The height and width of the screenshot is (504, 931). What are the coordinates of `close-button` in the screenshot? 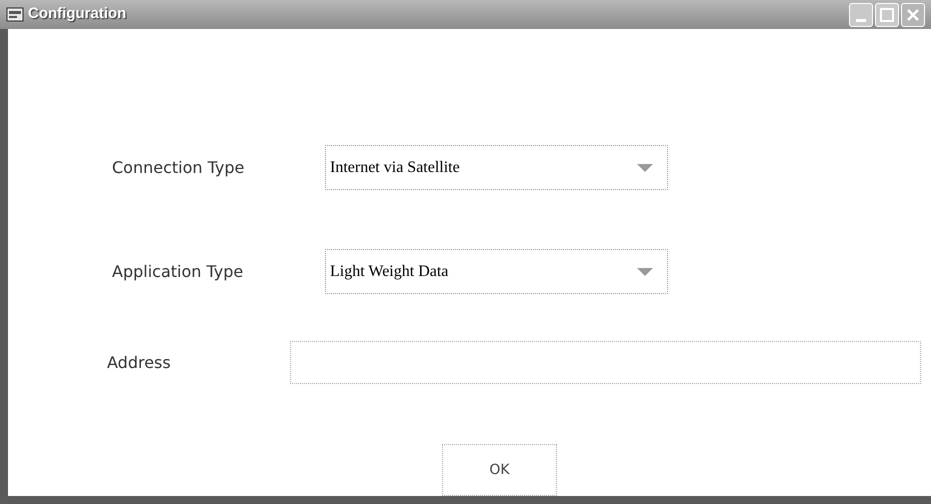 It's located at (913, 14).